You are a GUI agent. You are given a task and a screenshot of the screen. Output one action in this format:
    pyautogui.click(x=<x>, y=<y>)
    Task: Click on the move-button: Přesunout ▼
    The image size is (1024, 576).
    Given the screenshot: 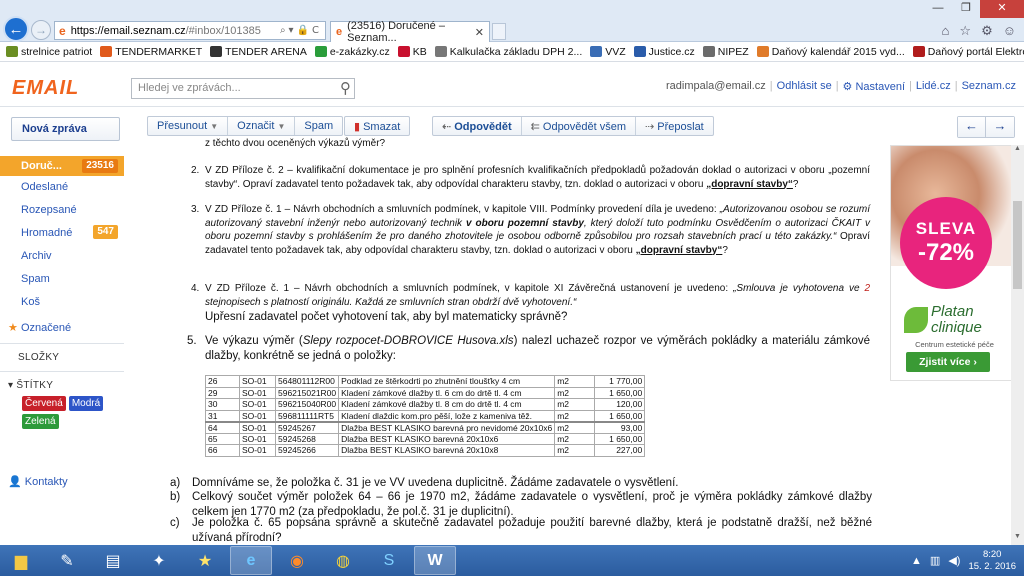 What is the action you would take?
    pyautogui.click(x=188, y=126)
    